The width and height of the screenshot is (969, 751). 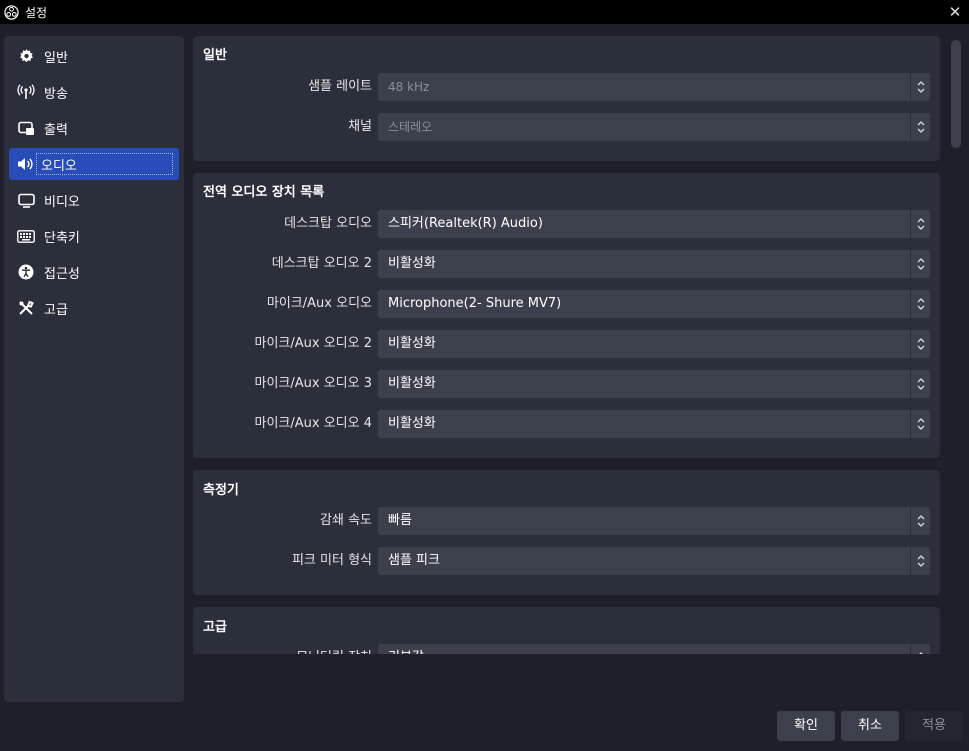 What do you see at coordinates (26, 92) in the screenshot?
I see `broadcast-antenna-icon` at bounding box center [26, 92].